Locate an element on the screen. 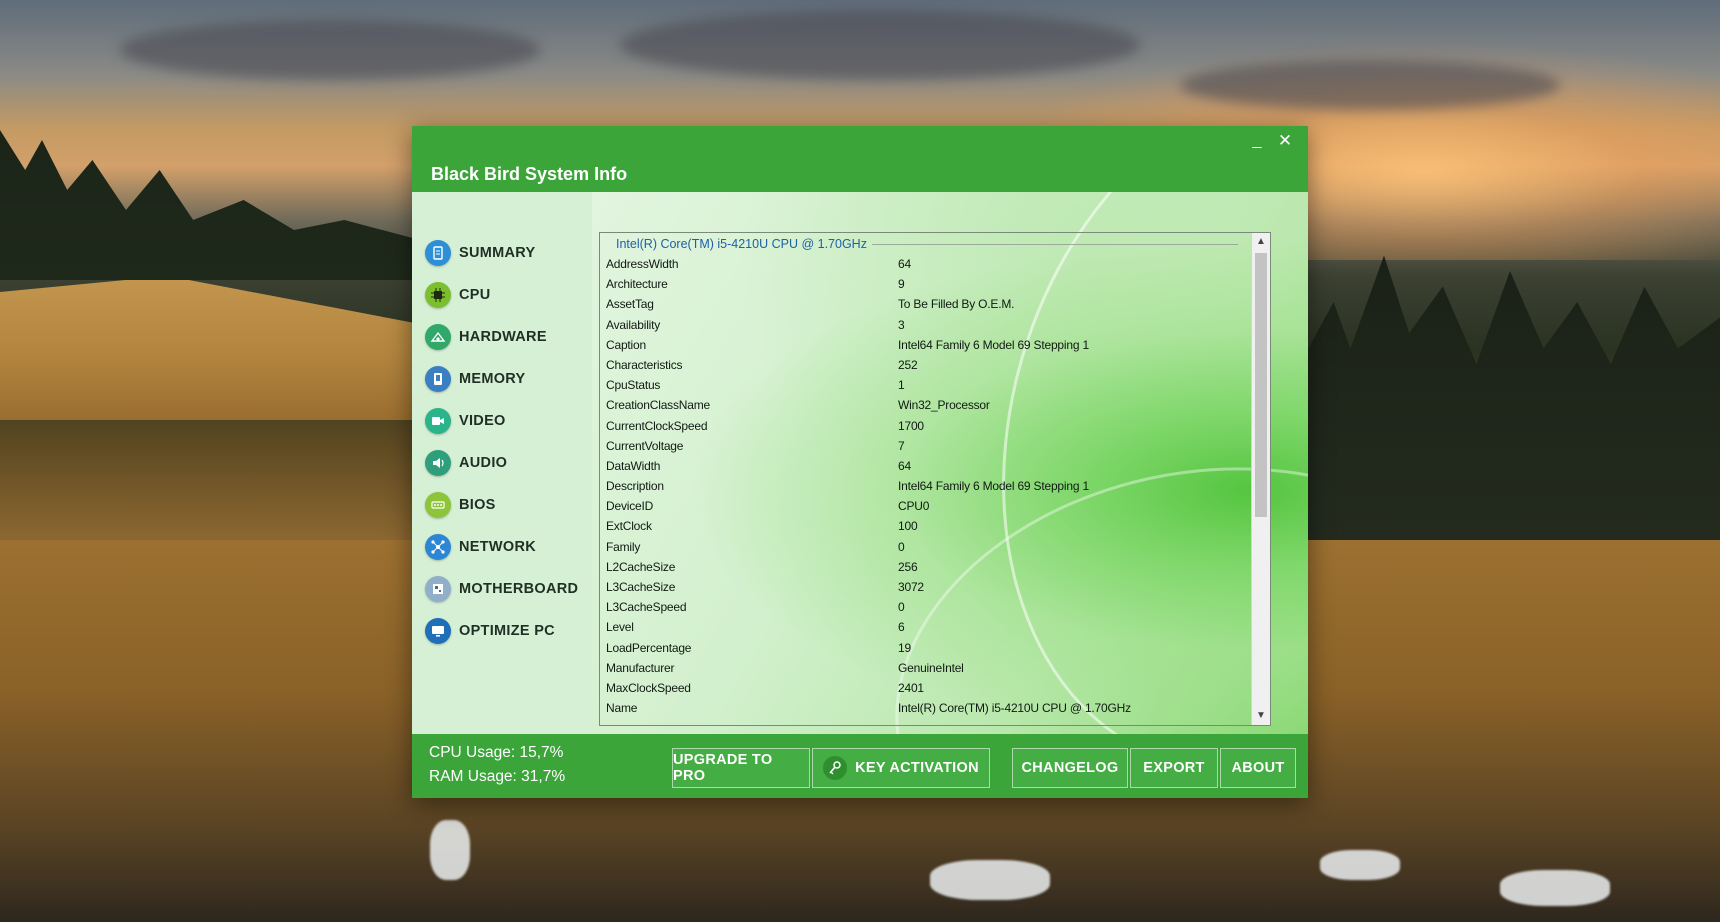 This screenshot has width=1720, height=922. motherboard-icon is located at coordinates (438, 589).